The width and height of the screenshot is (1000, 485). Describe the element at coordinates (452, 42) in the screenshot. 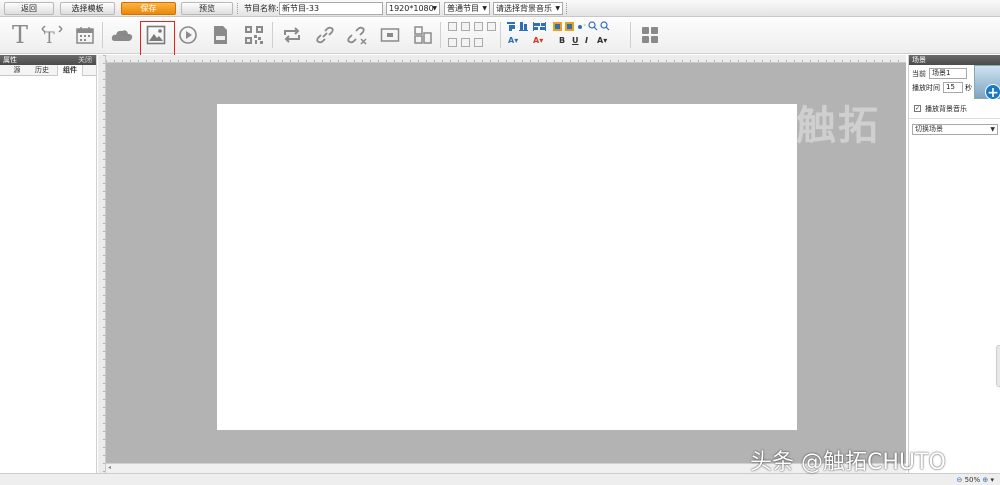

I see `align-top-button` at that location.